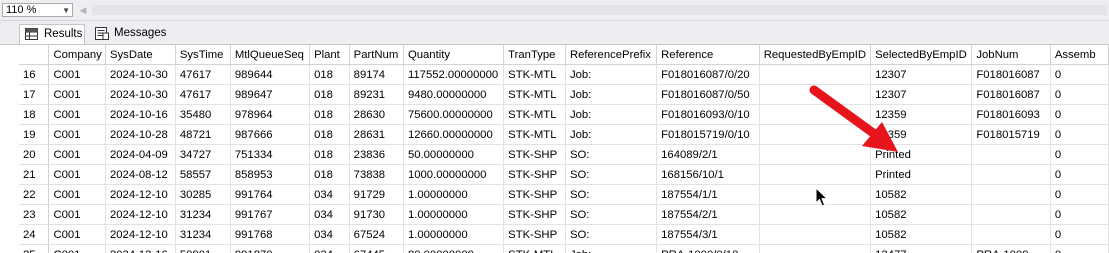 This screenshot has height=253, width=1109. Describe the element at coordinates (203, 114) in the screenshot. I see `table-cell: 35480` at that location.